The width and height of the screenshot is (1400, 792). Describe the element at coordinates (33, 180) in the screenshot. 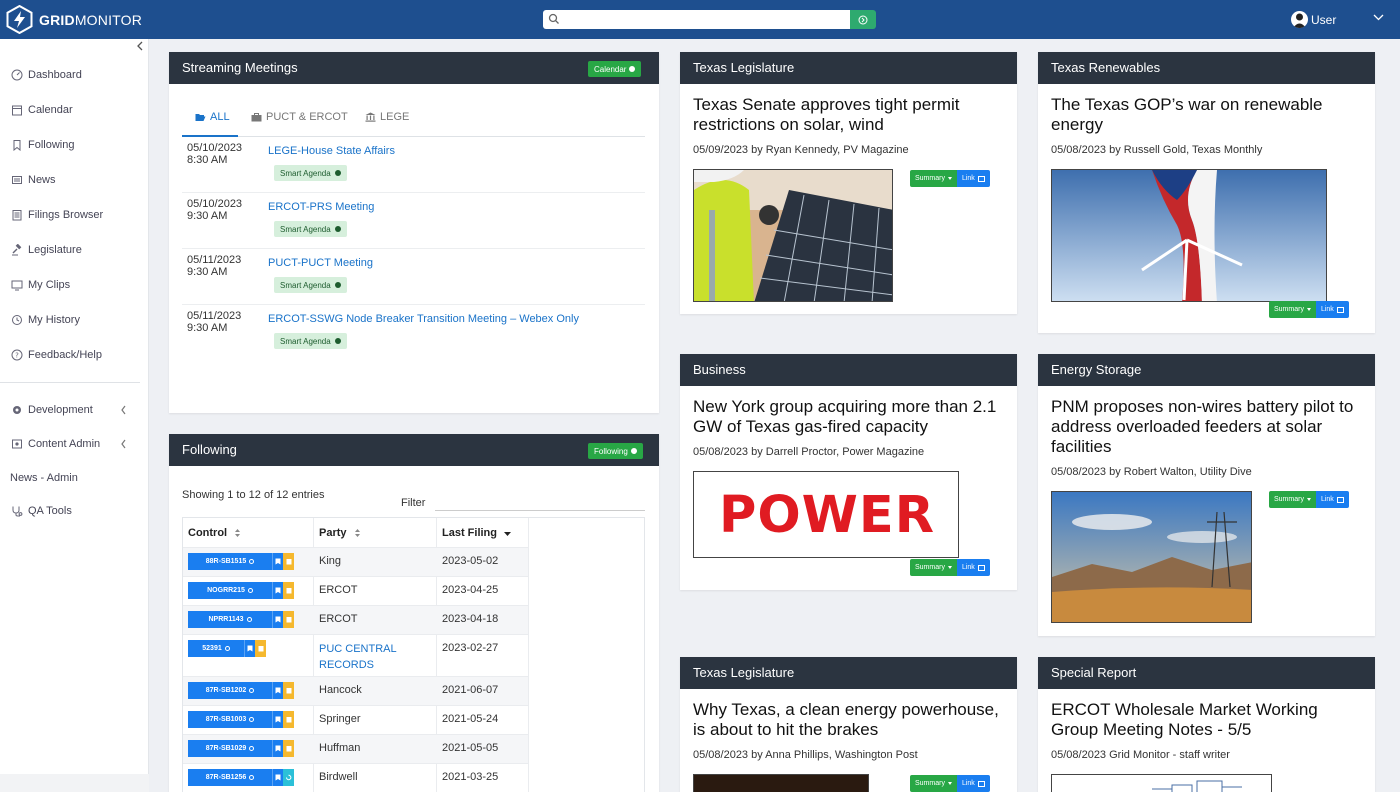

I see `sidebar-item-news: News` at that location.